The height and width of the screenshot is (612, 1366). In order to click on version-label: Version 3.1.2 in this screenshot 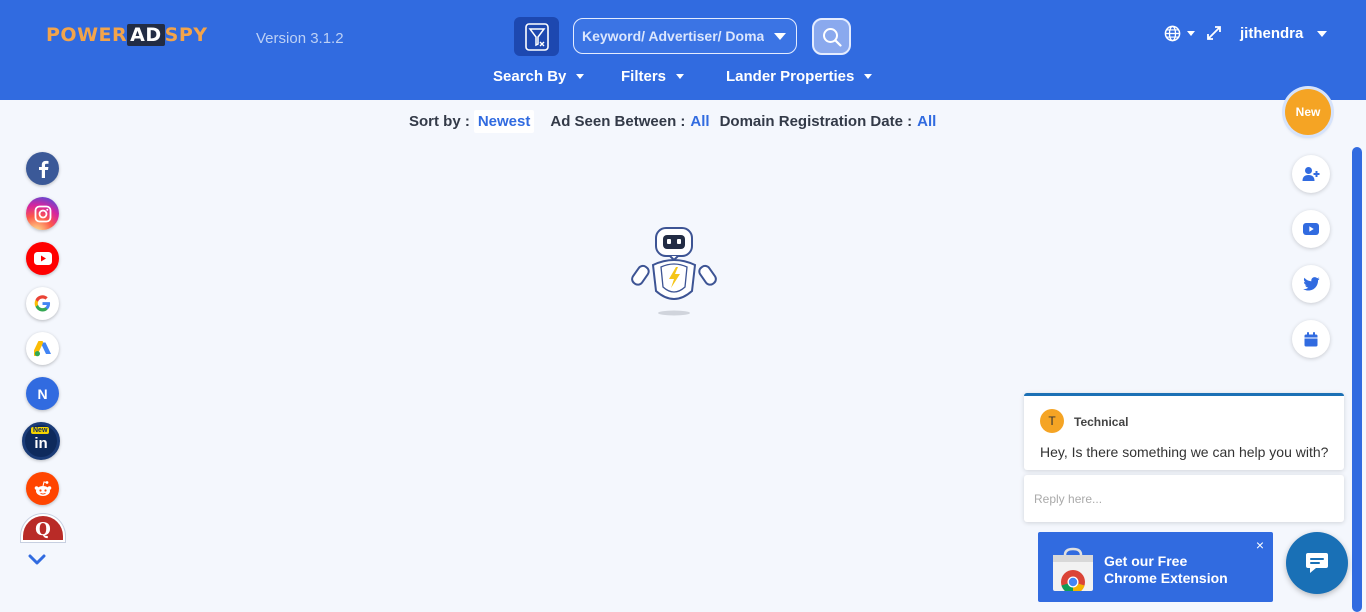, I will do `click(300, 38)`.